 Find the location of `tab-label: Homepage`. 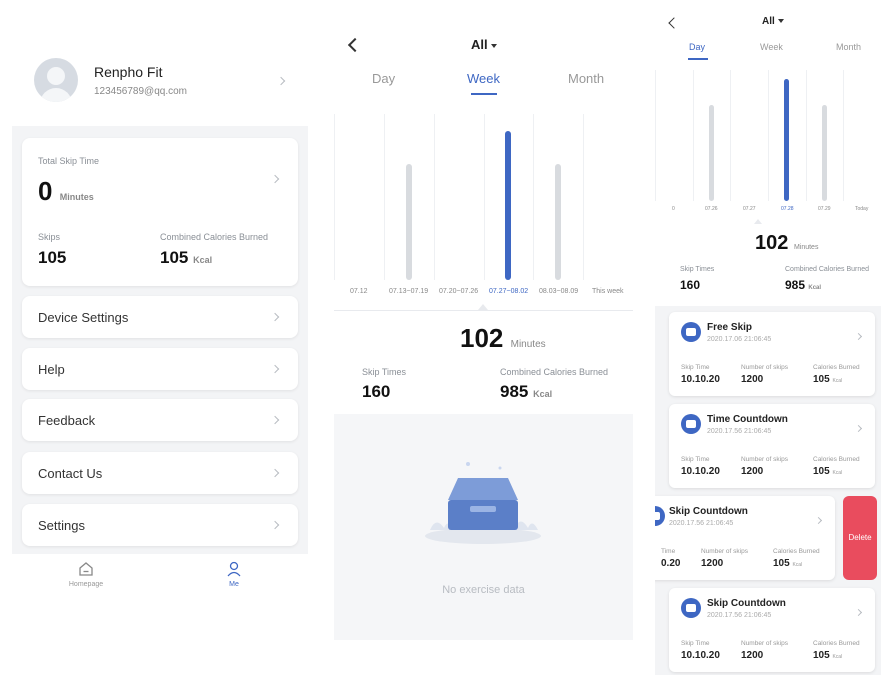

tab-label: Homepage is located at coordinates (86, 584).